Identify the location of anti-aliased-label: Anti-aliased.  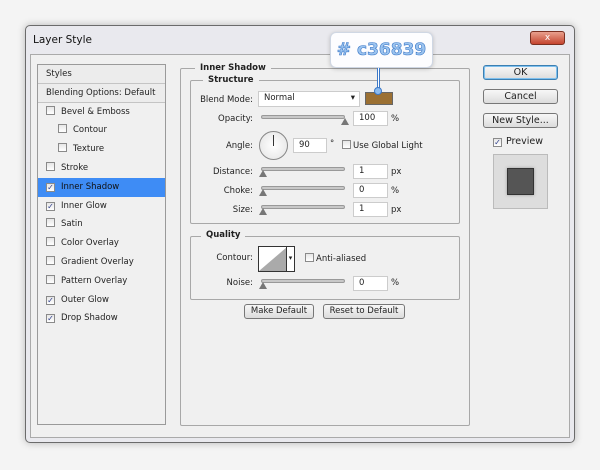
(341, 259).